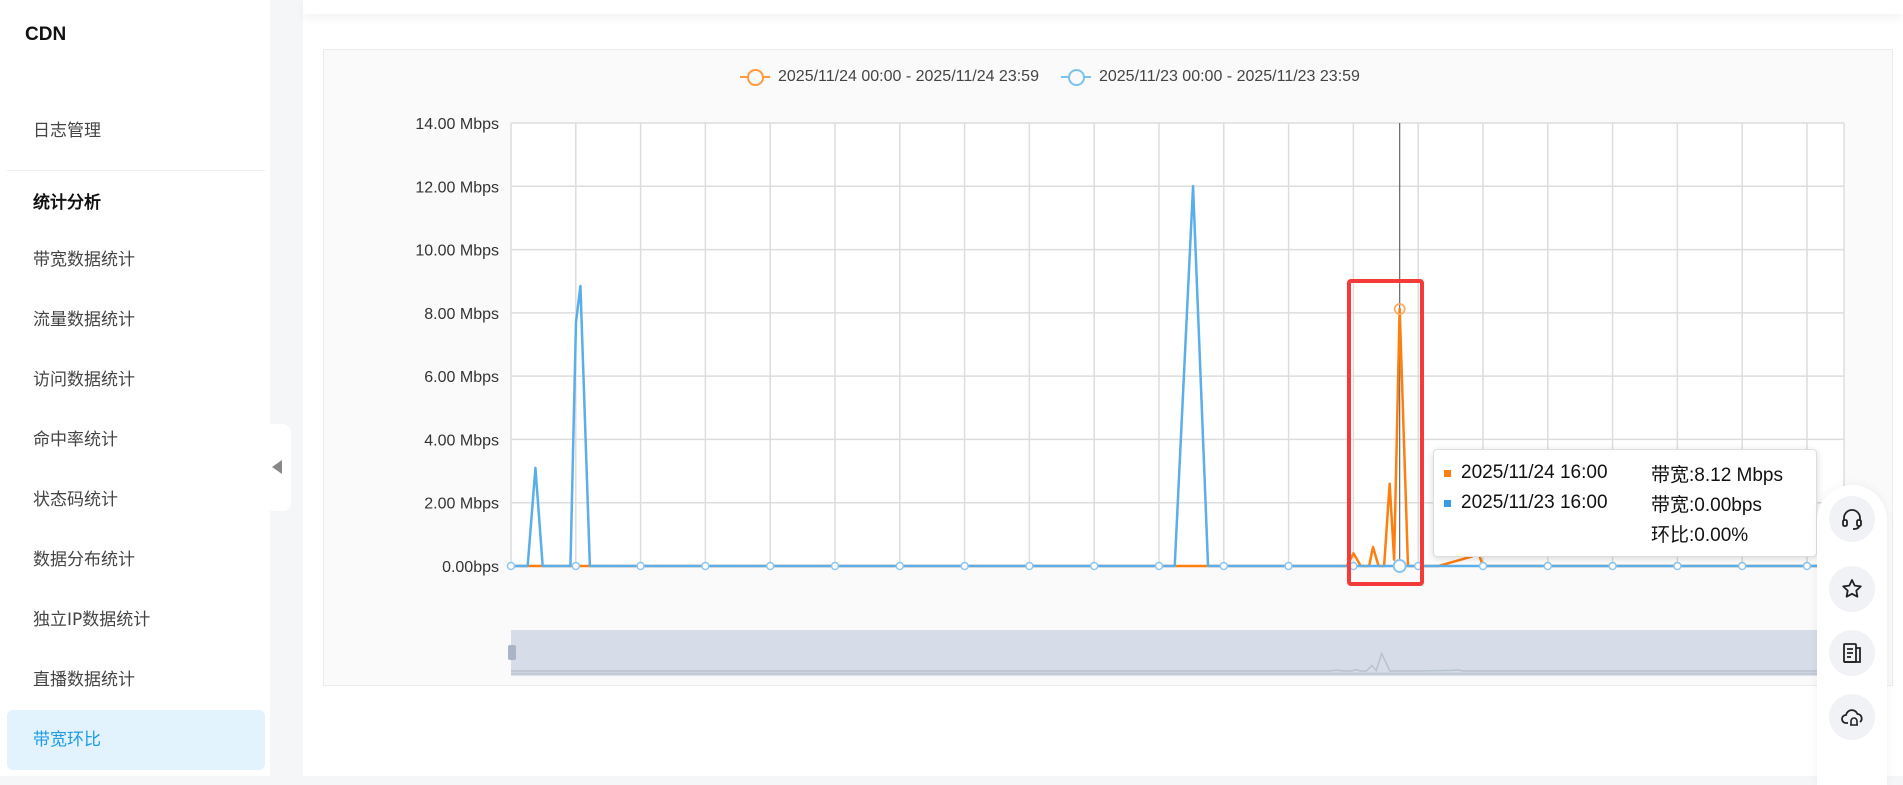 The height and width of the screenshot is (785, 1903). What do you see at coordinates (461, 314) in the screenshot?
I see `y-tick-label: 8.00 Mbps` at bounding box center [461, 314].